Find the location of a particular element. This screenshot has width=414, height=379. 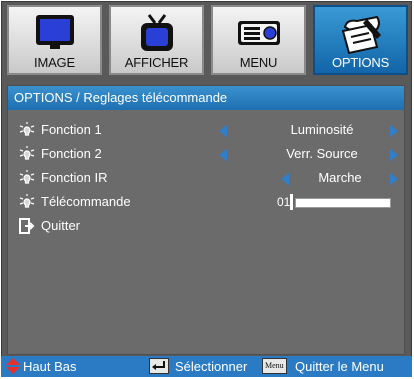

monitor-icon is located at coordinates (54, 34).